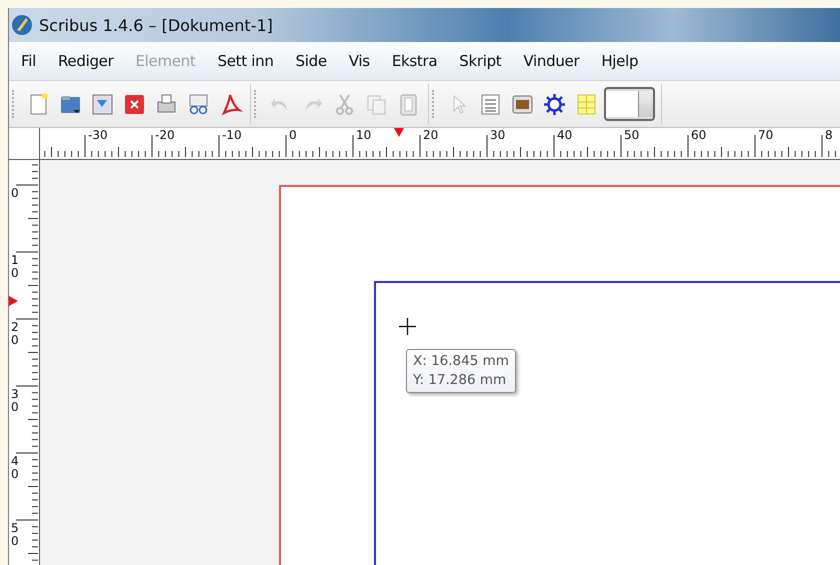 This screenshot has width=840, height=565. Describe the element at coordinates (156, 25) in the screenshot. I see `window-title: Scribus 1.4.6 – [Dokument-1]` at that location.